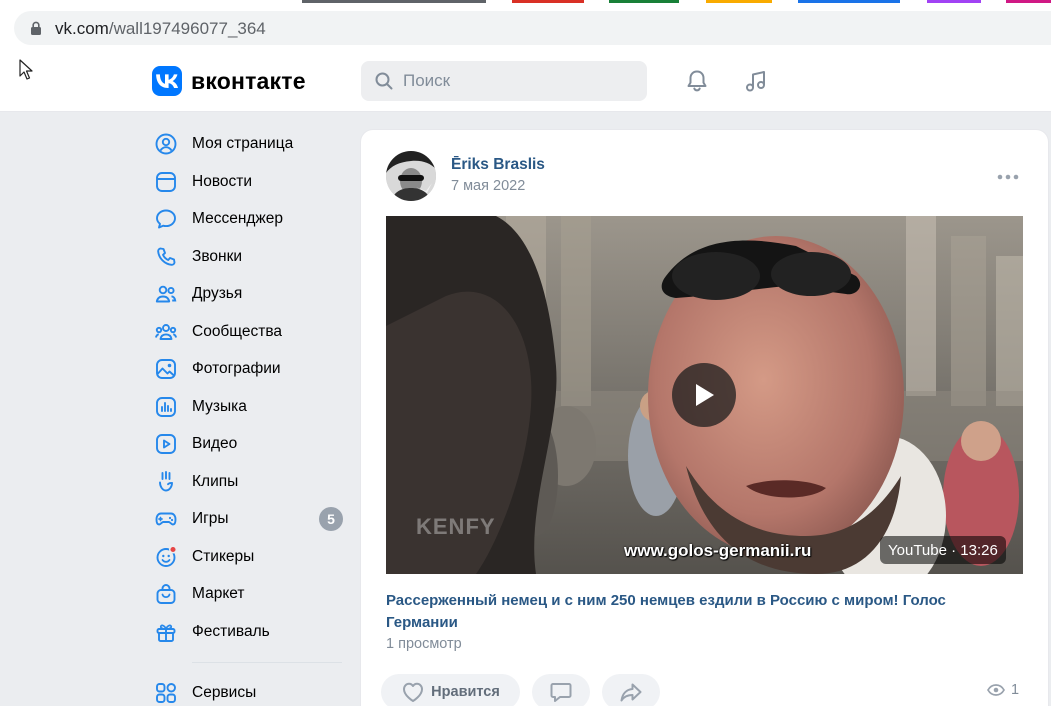 The width and height of the screenshot is (1051, 706). What do you see at coordinates (166, 219) in the screenshot?
I see `message-icon` at bounding box center [166, 219].